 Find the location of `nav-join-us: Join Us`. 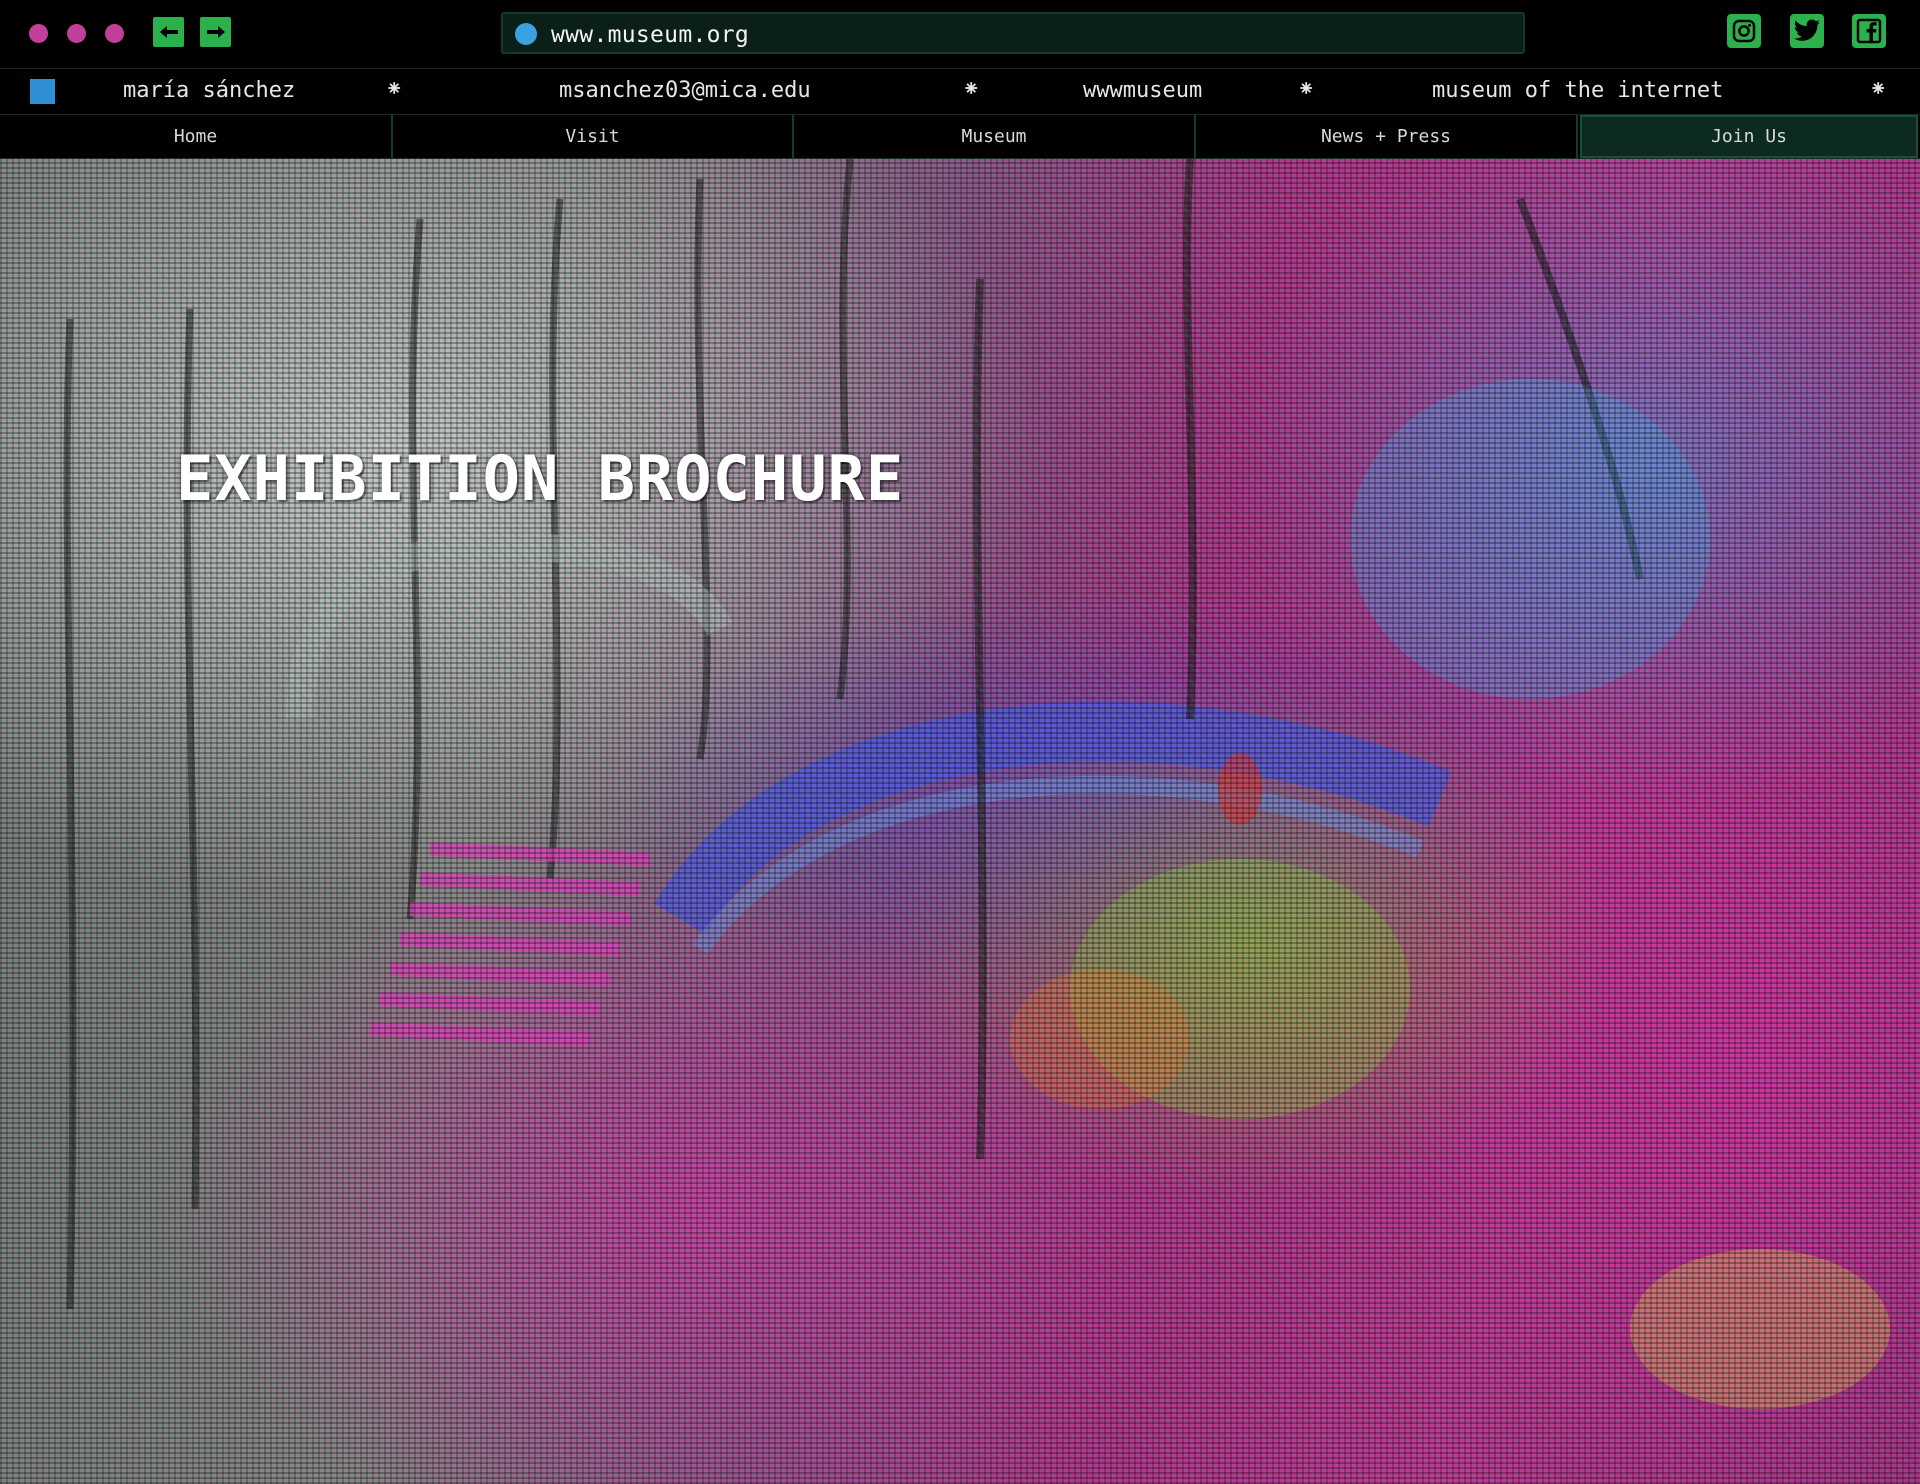

nav-join-us: Join Us is located at coordinates (1749, 136).